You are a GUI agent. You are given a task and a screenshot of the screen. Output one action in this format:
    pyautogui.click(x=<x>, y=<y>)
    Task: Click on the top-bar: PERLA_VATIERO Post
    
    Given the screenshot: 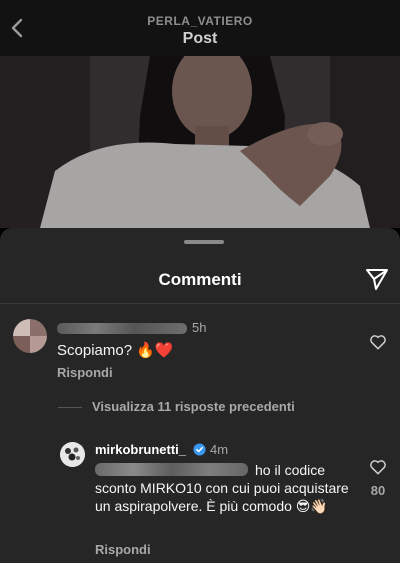 What is the action you would take?
    pyautogui.click(x=200, y=28)
    